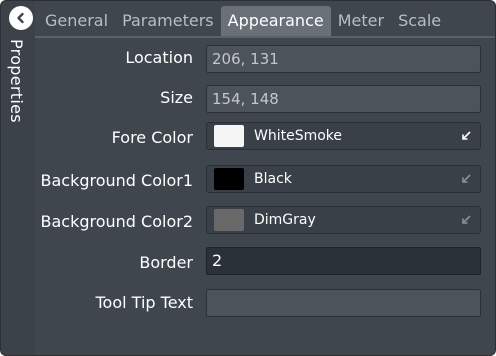 The height and width of the screenshot is (356, 496). Describe the element at coordinates (343, 136) in the screenshot. I see `fore-color-picker: WhiteSmoke` at that location.